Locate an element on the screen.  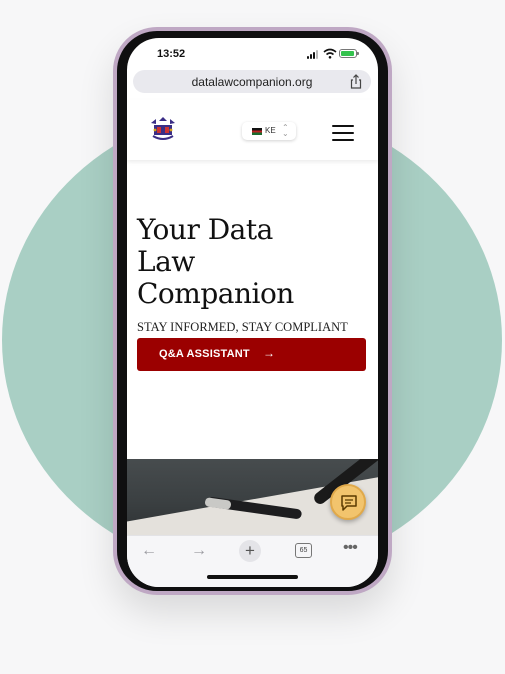
hamburger-icon is located at coordinates (343, 133).